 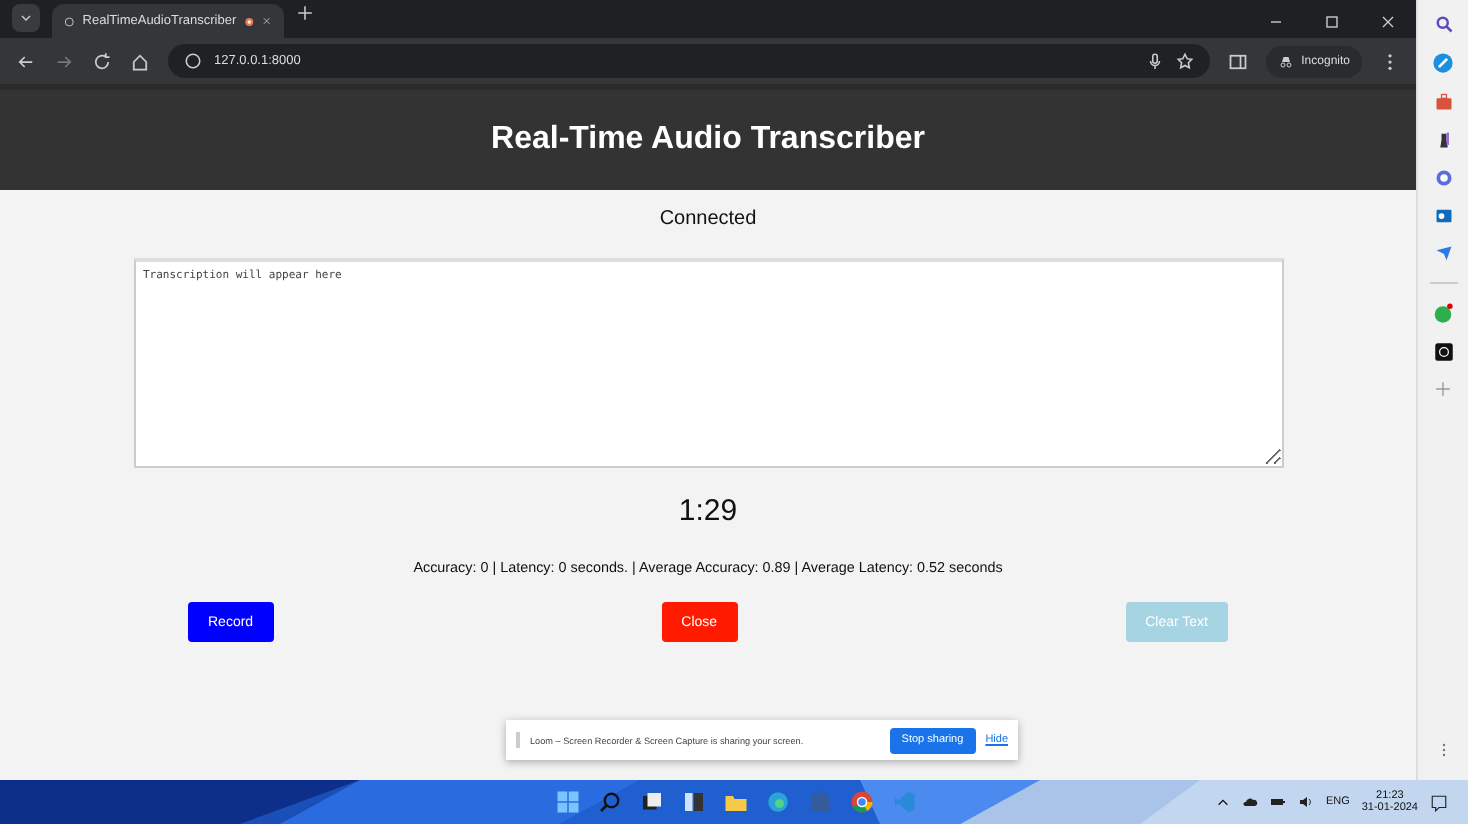 What do you see at coordinates (694, 802) in the screenshot?
I see `widgets-icon` at bounding box center [694, 802].